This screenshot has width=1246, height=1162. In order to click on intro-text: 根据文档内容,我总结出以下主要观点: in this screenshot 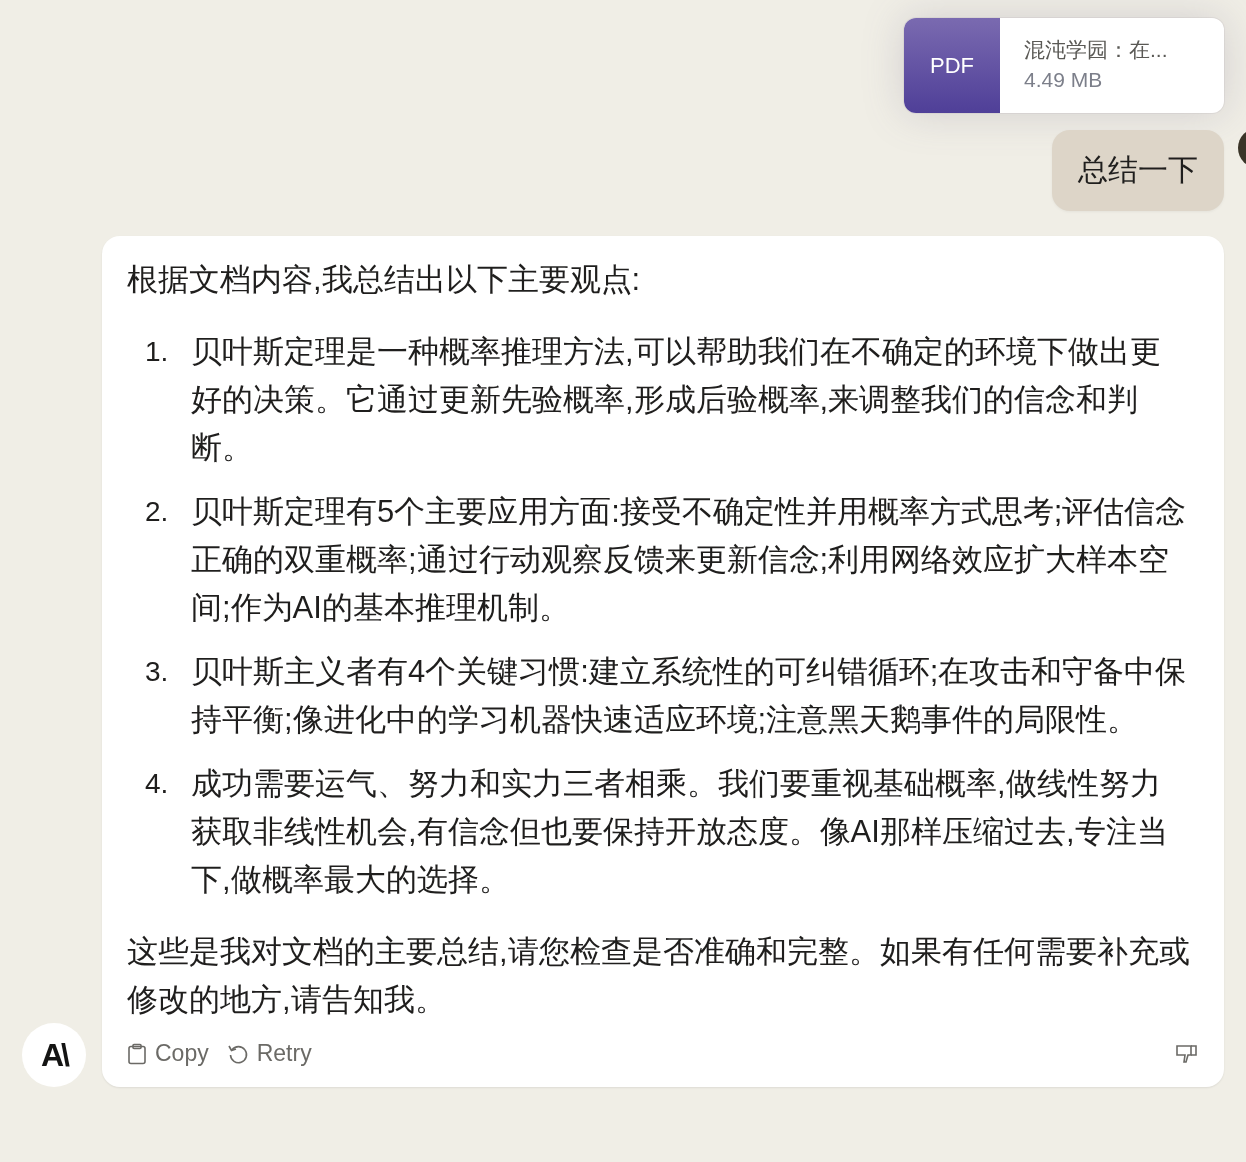, I will do `click(384, 280)`.